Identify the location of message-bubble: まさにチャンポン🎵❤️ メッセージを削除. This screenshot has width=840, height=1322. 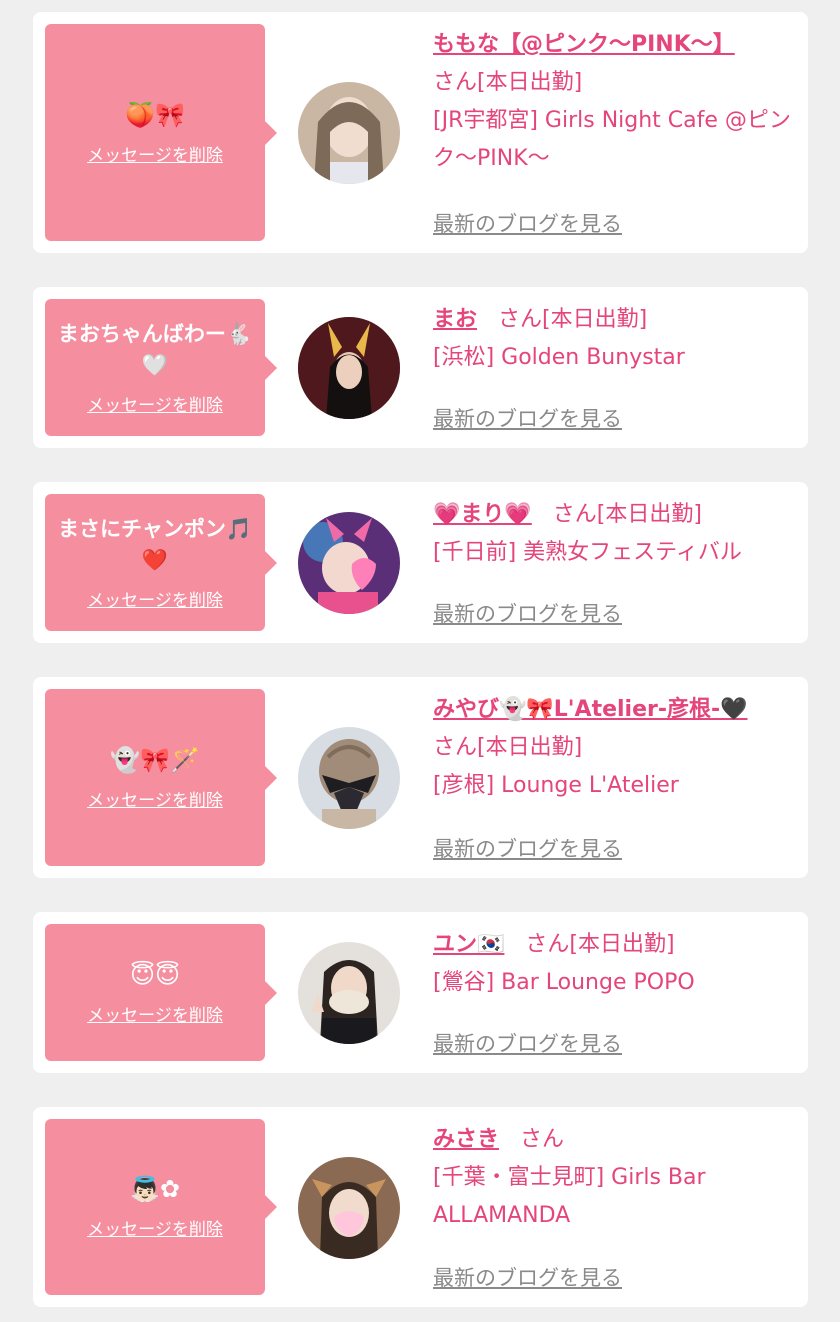
(161, 562).